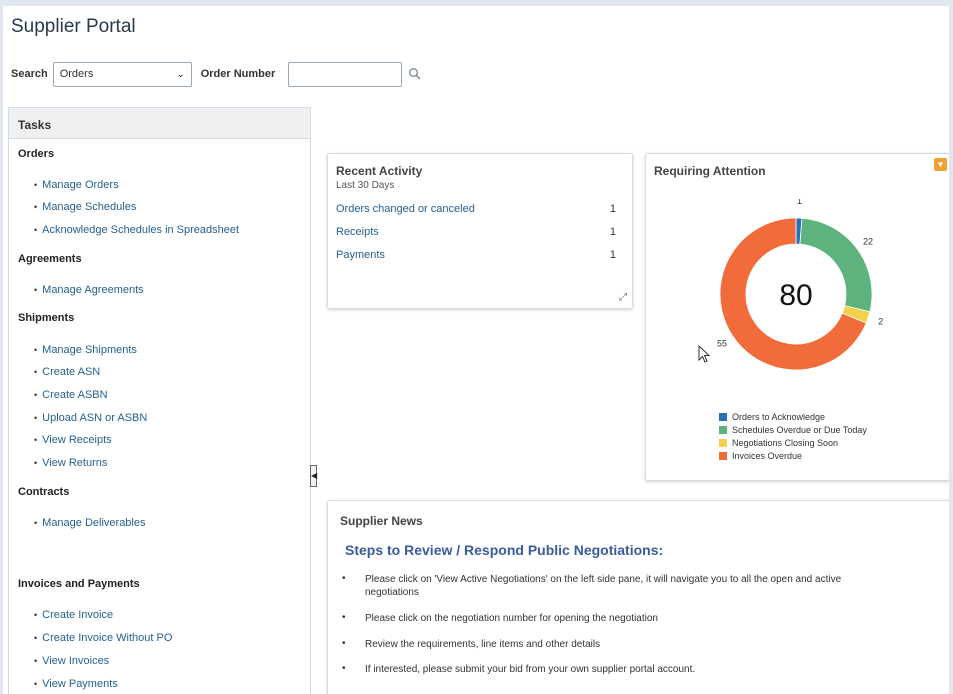 Image resolution: width=953 pixels, height=694 pixels. Describe the element at coordinates (44, 492) in the screenshot. I see `task-section-contracts: Contracts` at that location.